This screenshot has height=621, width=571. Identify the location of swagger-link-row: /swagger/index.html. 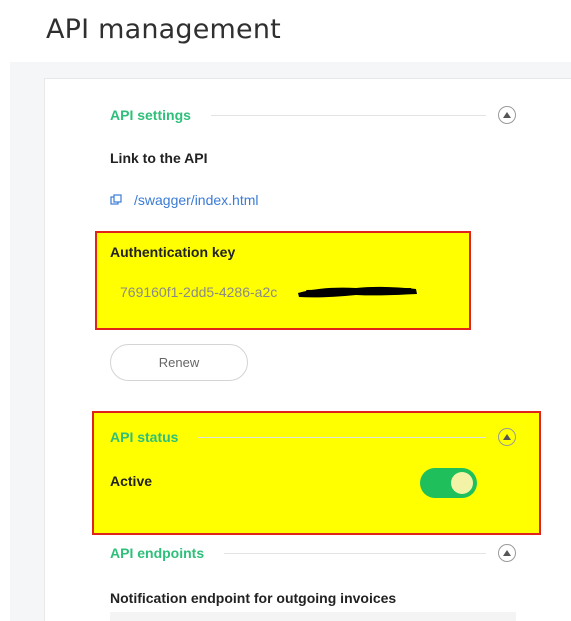
(184, 200).